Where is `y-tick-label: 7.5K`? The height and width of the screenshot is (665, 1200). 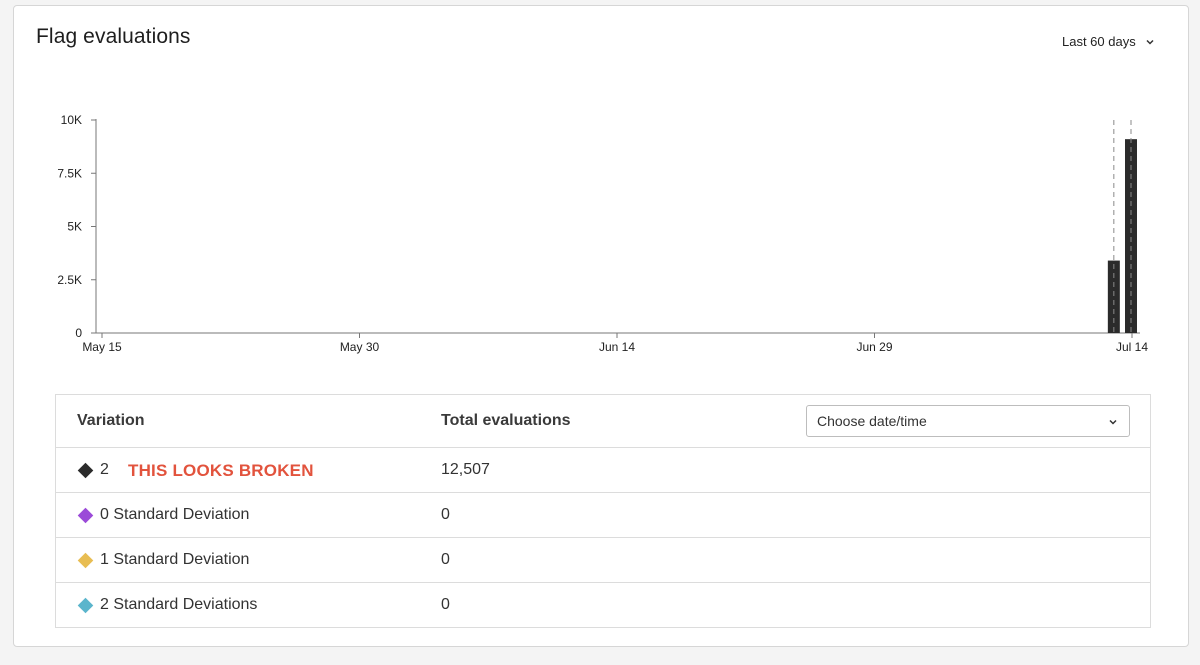 y-tick-label: 7.5K is located at coordinates (69, 173).